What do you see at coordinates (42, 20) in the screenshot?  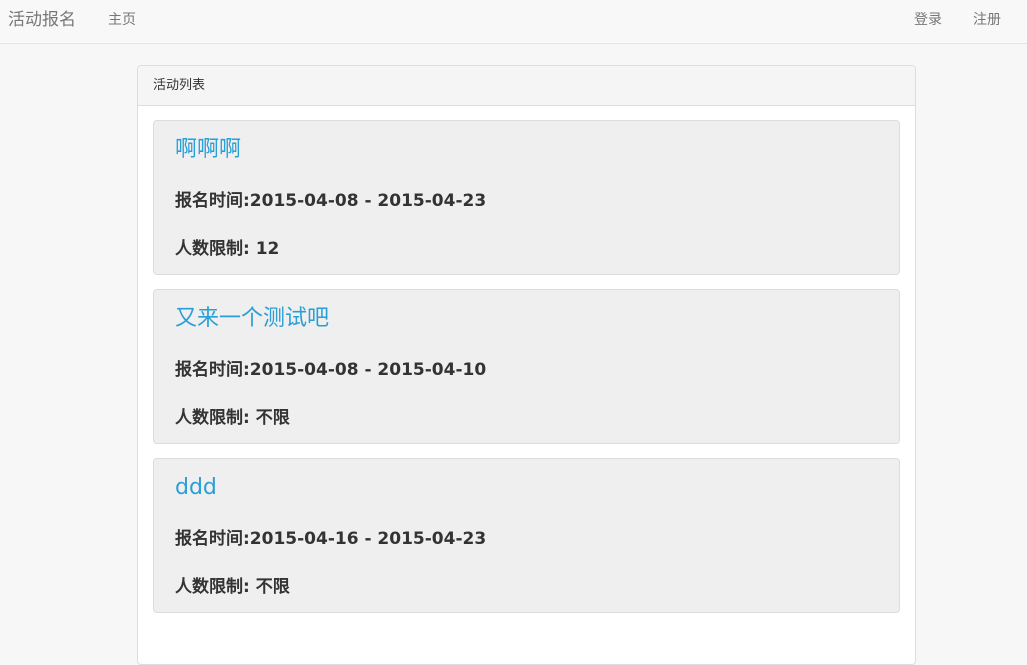 I see `brand-link: 活动报名` at bounding box center [42, 20].